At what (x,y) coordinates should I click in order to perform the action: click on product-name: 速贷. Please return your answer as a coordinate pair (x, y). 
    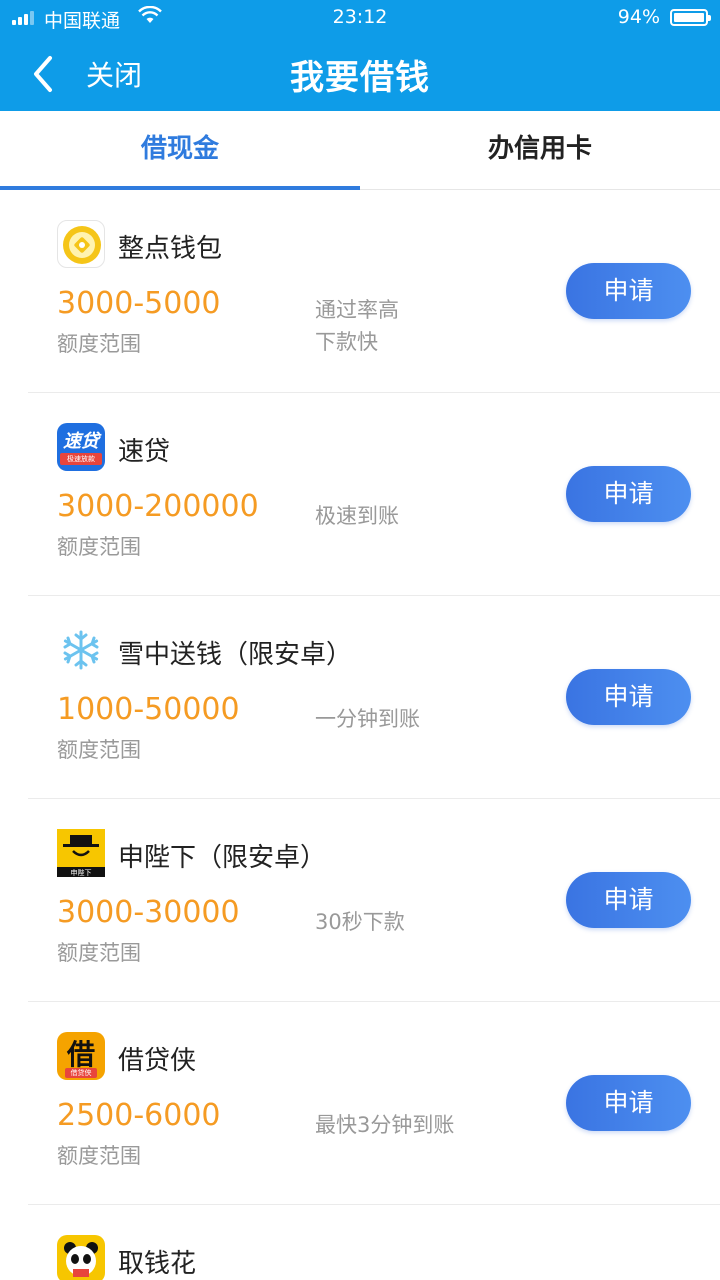
    Looking at the image, I should click on (144, 452).